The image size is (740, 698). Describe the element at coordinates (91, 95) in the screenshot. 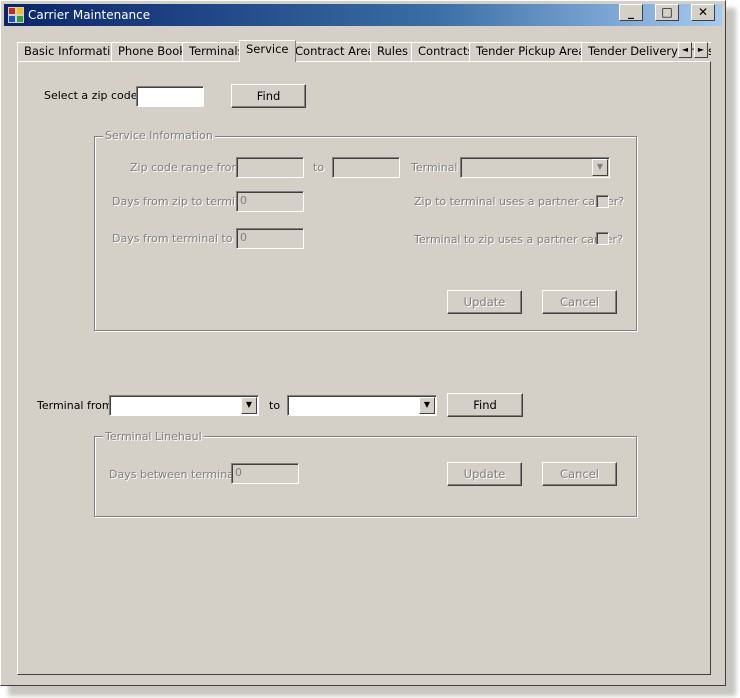

I see `zip-code-label: Select a zip code` at that location.